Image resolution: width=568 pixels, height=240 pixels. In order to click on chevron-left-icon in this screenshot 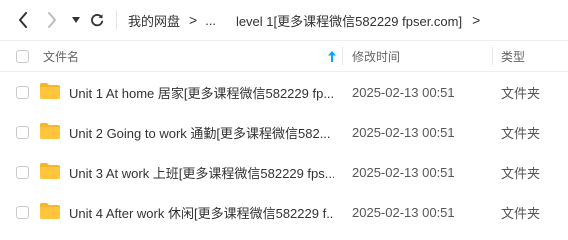, I will do `click(23, 20)`.